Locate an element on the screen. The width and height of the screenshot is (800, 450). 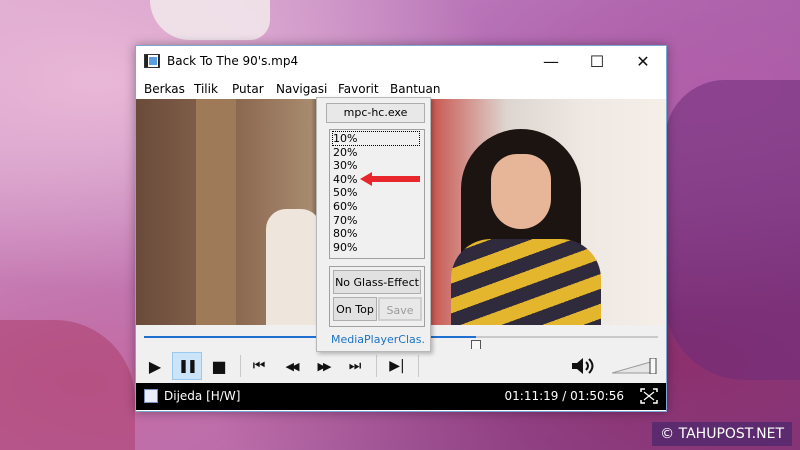
no-glass-effect-button: No Glass-Effect is located at coordinates (377, 282).